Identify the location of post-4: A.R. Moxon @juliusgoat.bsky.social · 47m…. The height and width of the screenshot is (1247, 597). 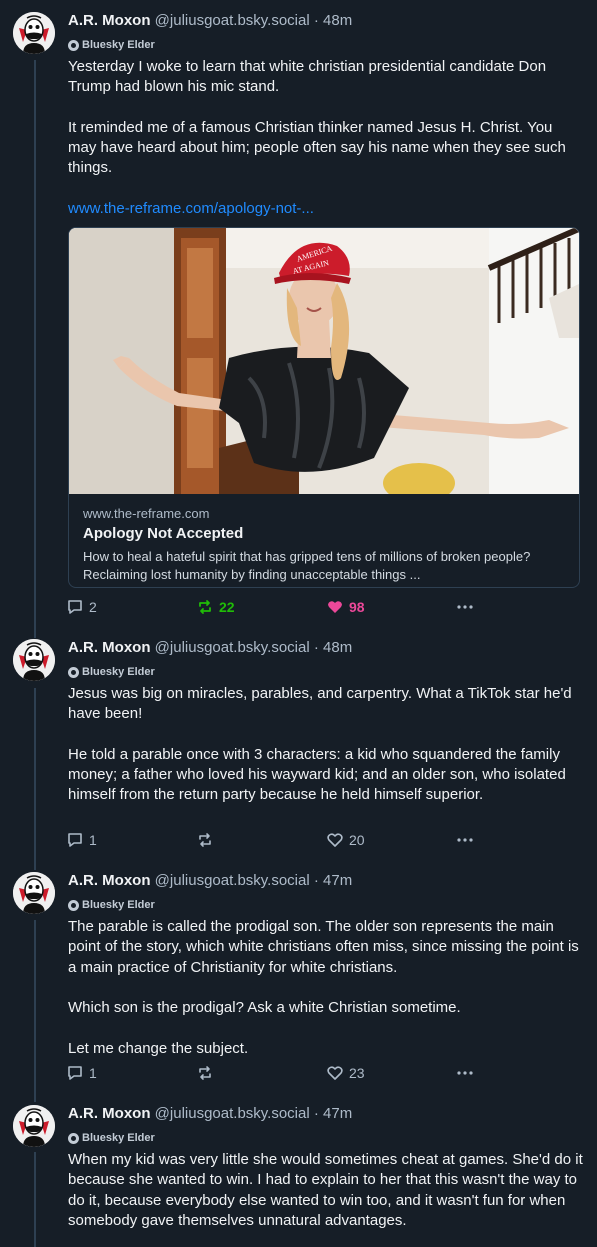
(298, 1170).